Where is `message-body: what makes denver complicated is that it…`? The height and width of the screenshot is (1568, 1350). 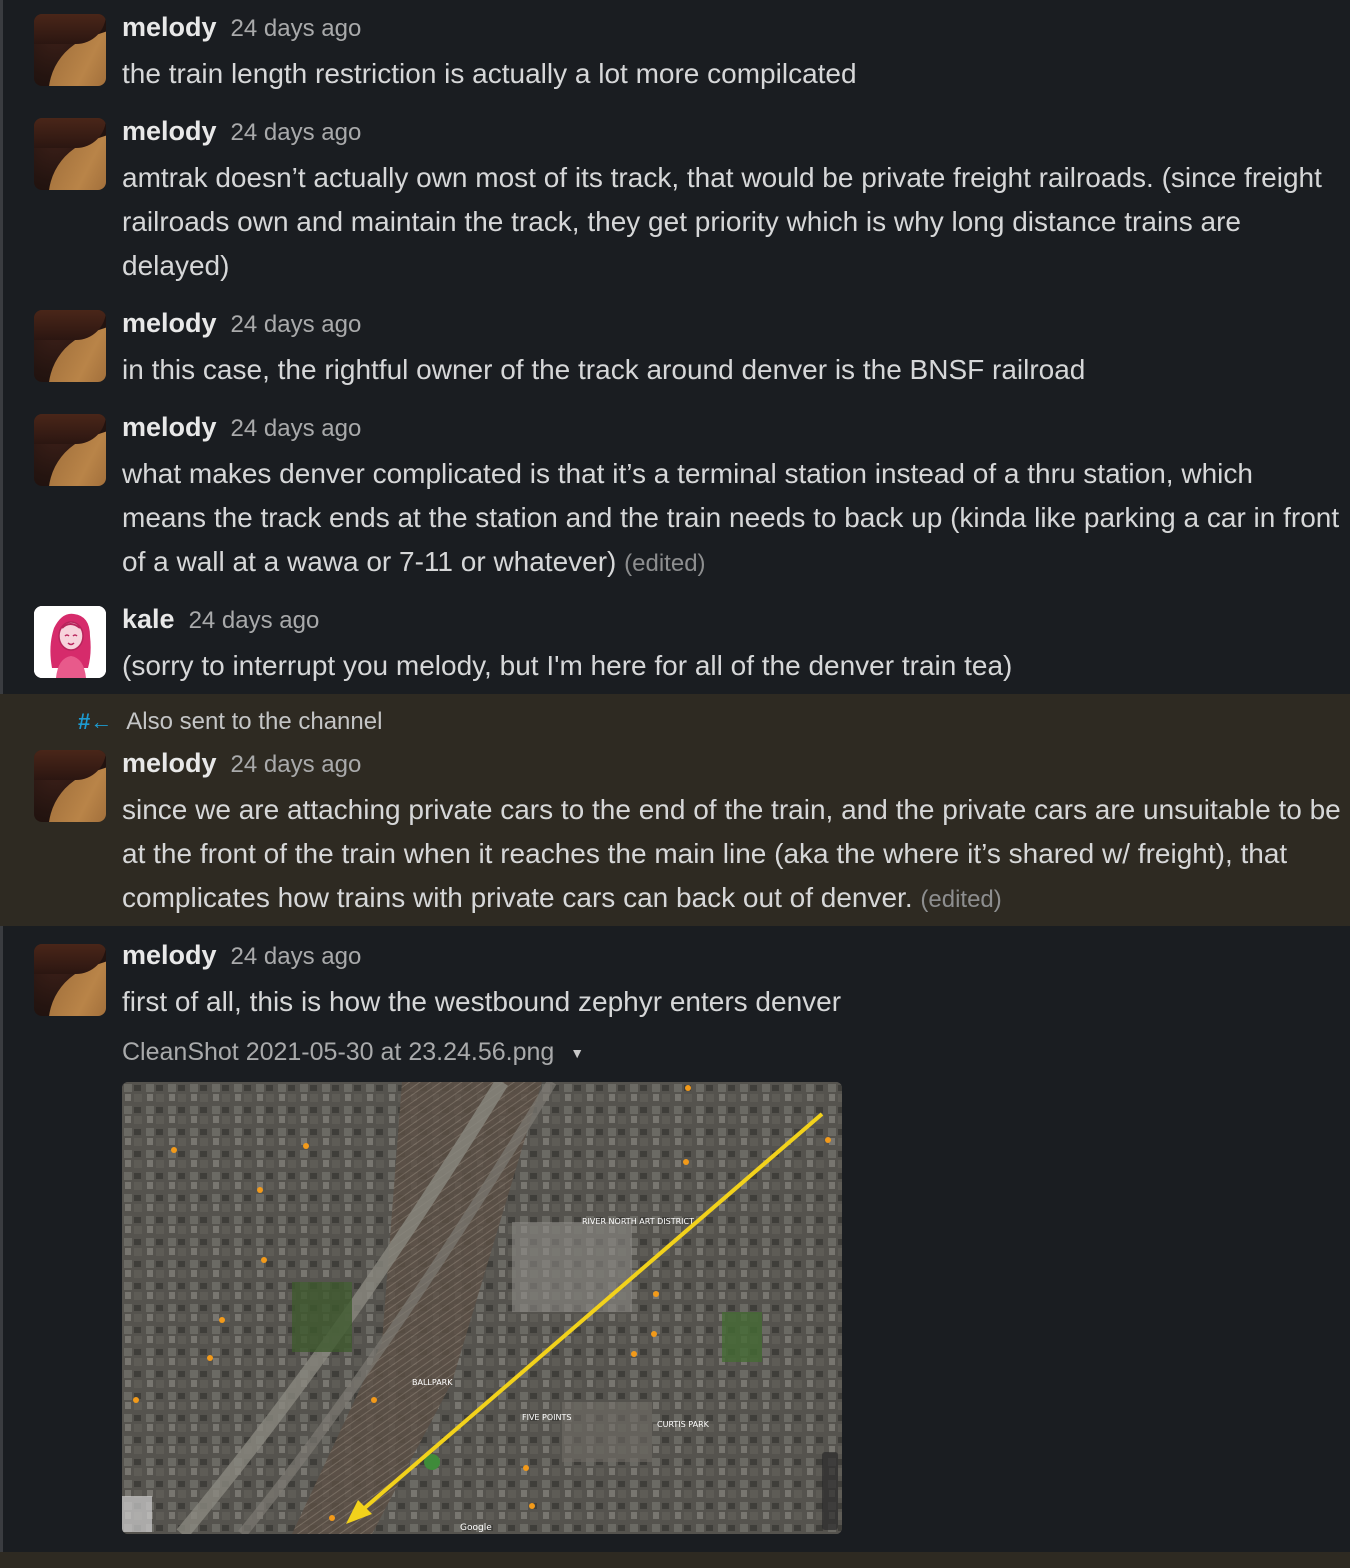 message-body: what makes denver complicated is that it… is located at coordinates (731, 517).